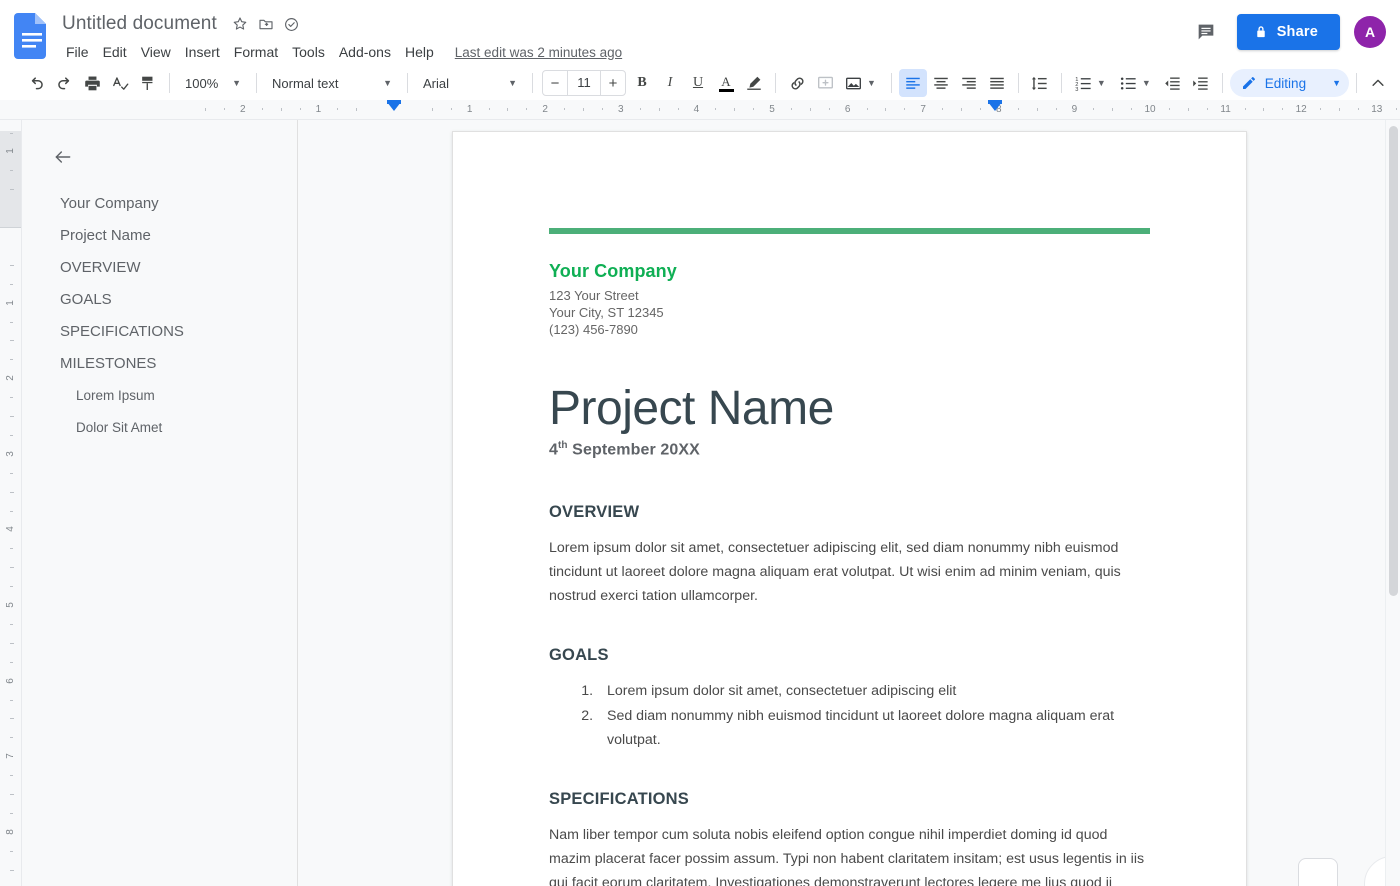 The width and height of the screenshot is (1400, 886). What do you see at coordinates (11, 503) in the screenshot?
I see `vertical-ruler: 1 1 2 3 4 5 6 7 8` at bounding box center [11, 503].